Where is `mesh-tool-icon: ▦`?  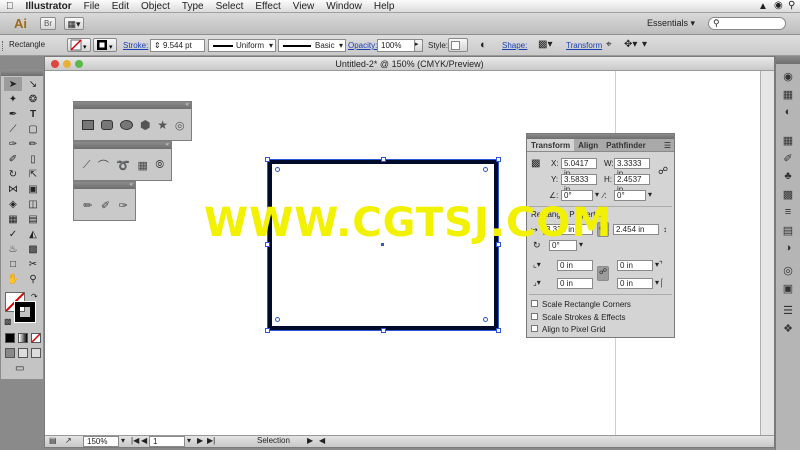
mesh-tool-icon: ▦ is located at coordinates (13, 219).